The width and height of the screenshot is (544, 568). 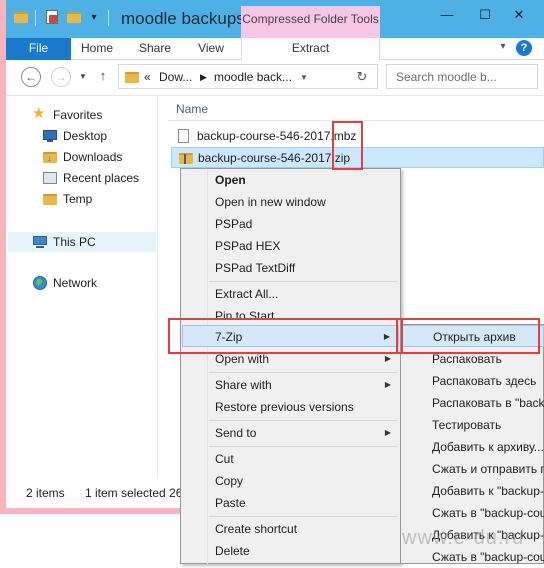 What do you see at coordinates (75, 283) in the screenshot?
I see `sidebar-item-label: Network` at bounding box center [75, 283].